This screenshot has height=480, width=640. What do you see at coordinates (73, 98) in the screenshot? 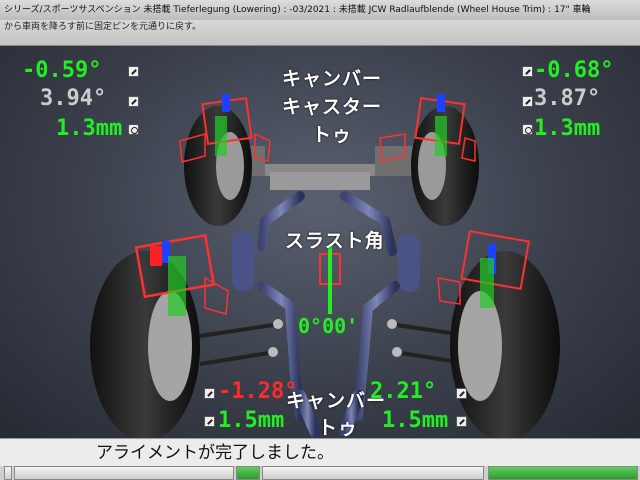
I see `front-left-caster-value: 3.94°` at bounding box center [73, 98].